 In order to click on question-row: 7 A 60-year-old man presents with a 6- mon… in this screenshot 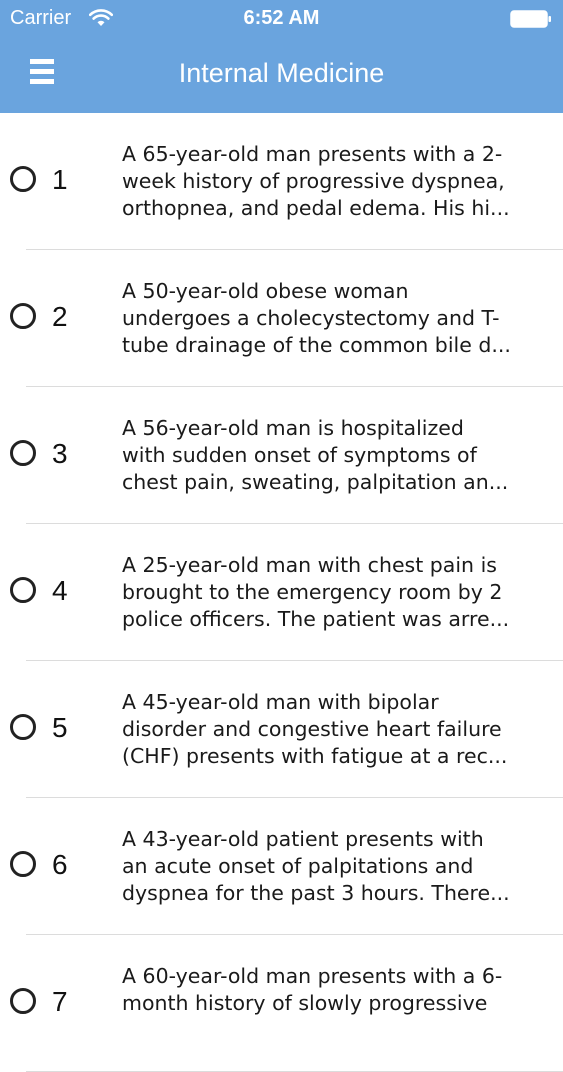, I will do `click(281, 1003)`.